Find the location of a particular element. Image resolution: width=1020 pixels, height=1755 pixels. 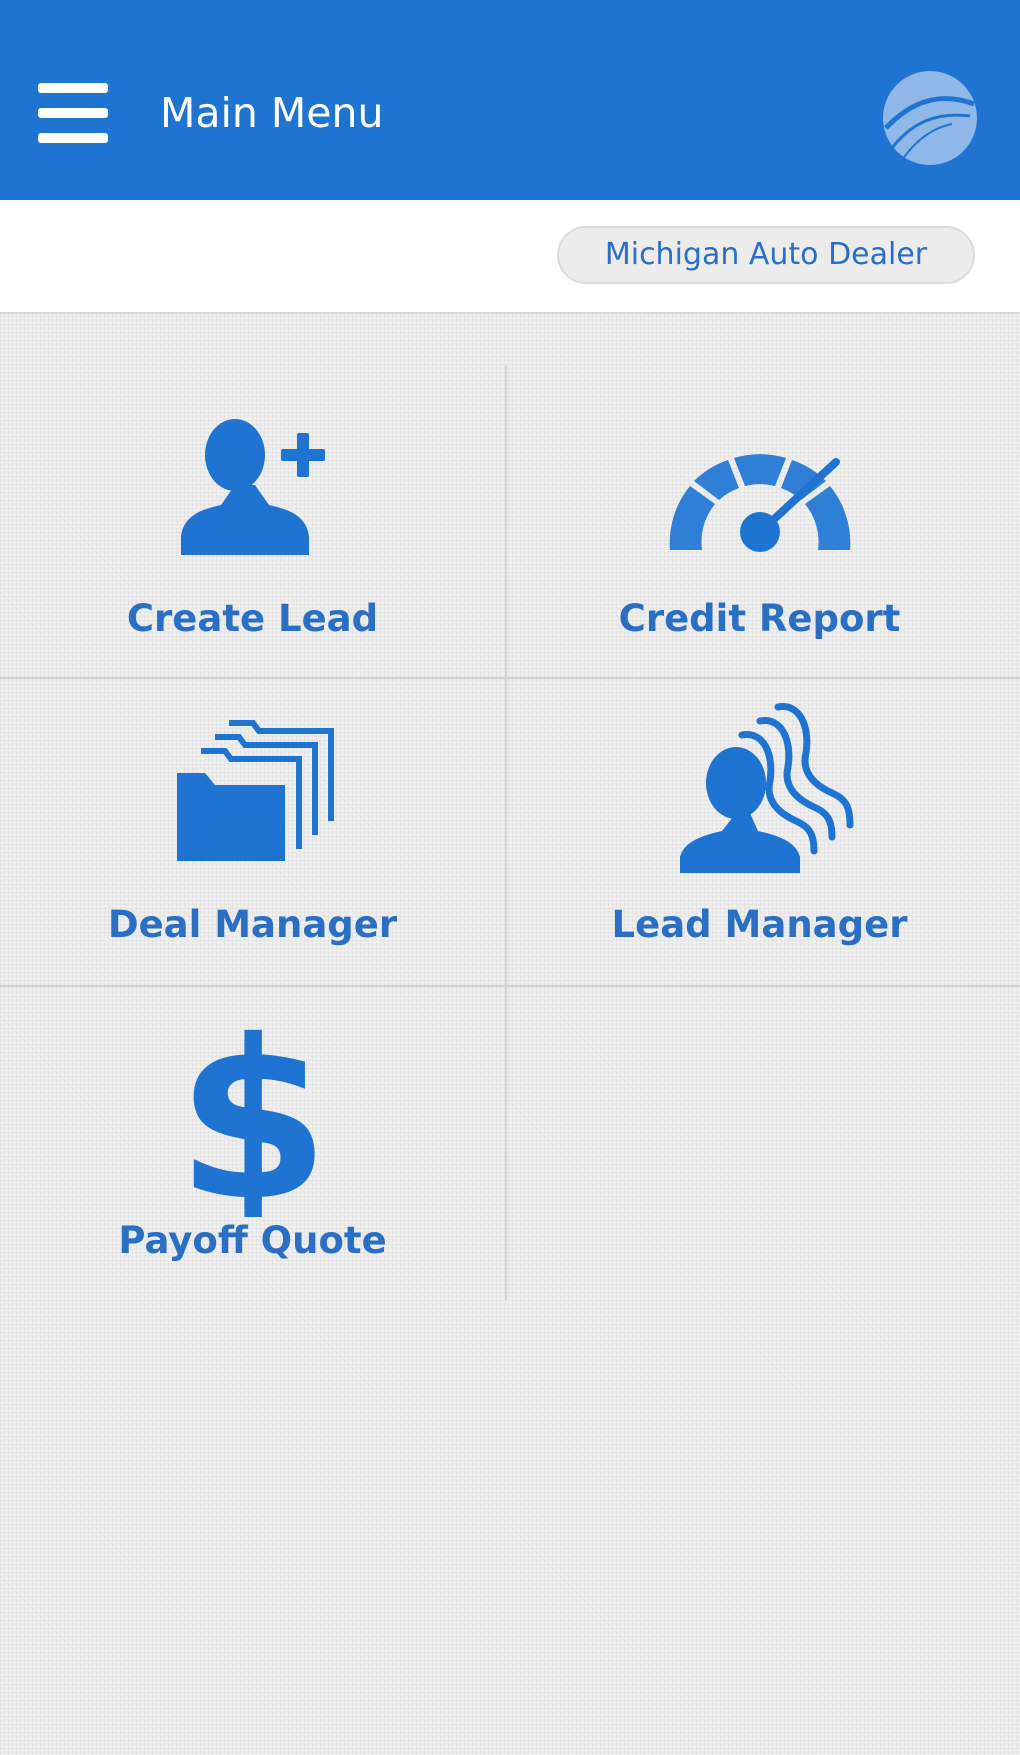

page-title: Main Menu is located at coordinates (272, 113).